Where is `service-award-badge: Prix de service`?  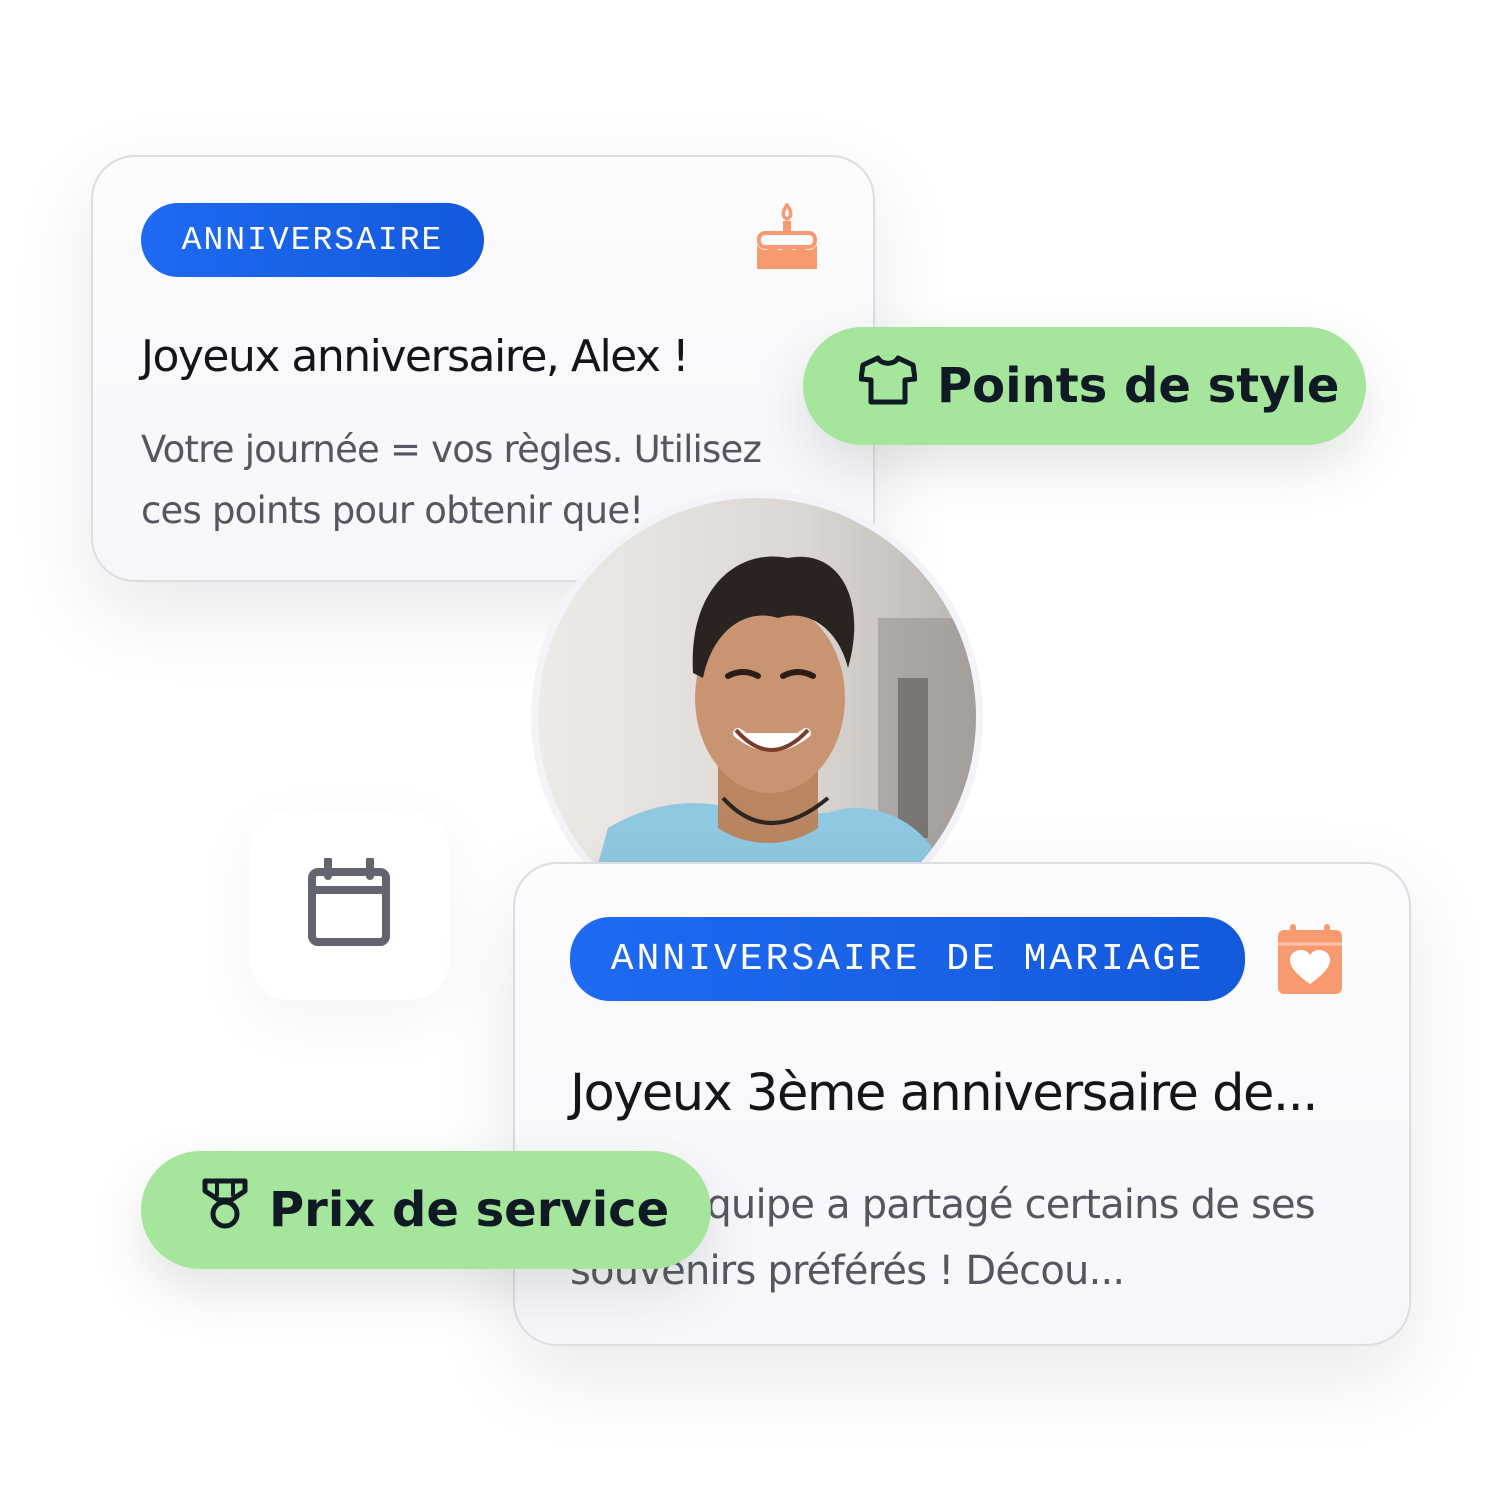
service-award-badge: Prix de service is located at coordinates (426, 1210).